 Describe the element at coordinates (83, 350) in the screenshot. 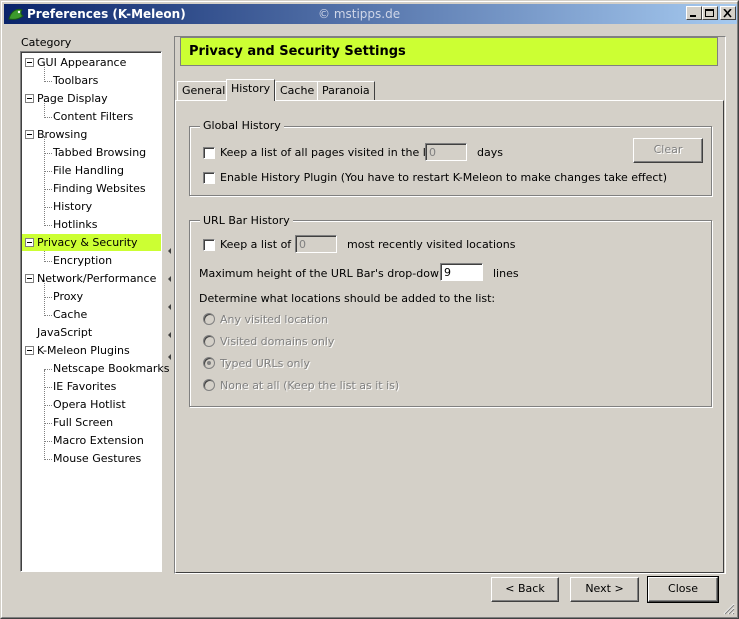

I see `tree-item-k-meleon-plugins: K-Meleon Plugins` at that location.